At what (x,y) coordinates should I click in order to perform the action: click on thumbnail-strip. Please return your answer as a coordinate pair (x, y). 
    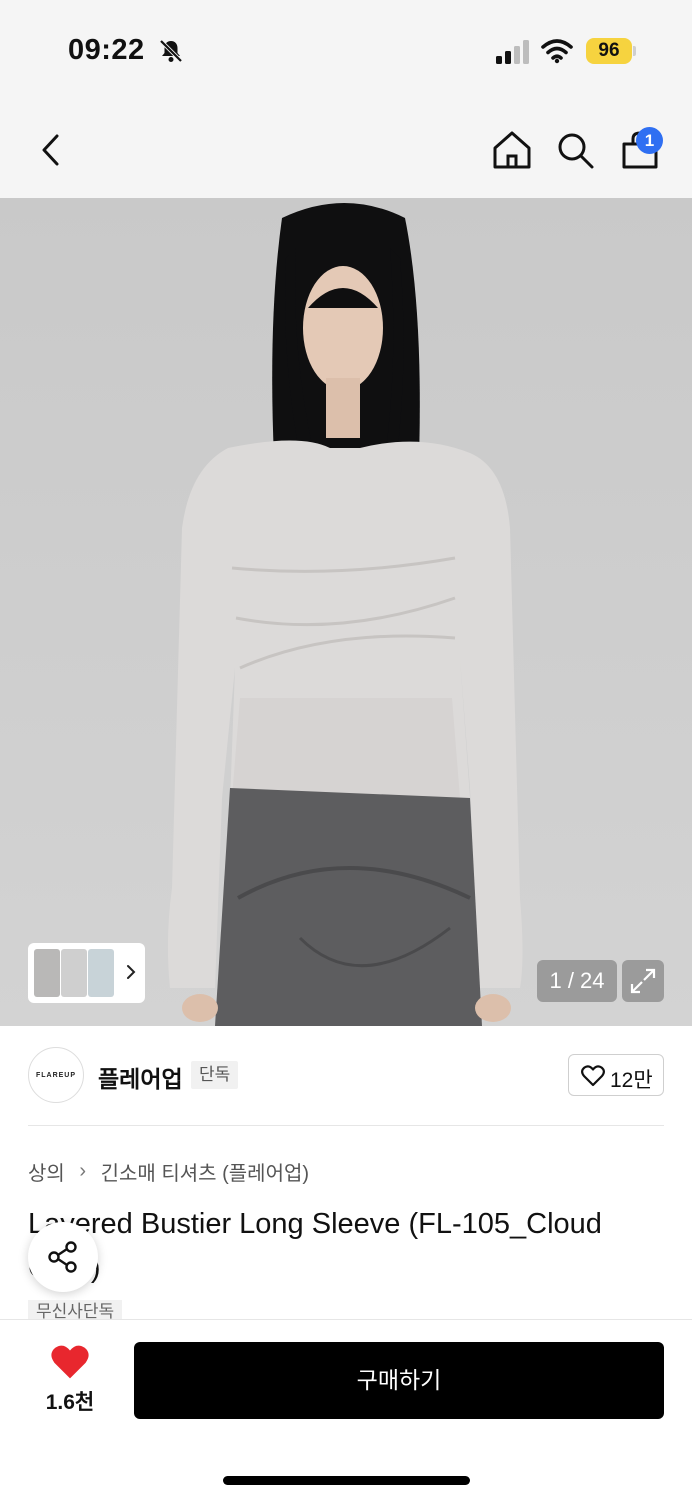
    Looking at the image, I should click on (86, 973).